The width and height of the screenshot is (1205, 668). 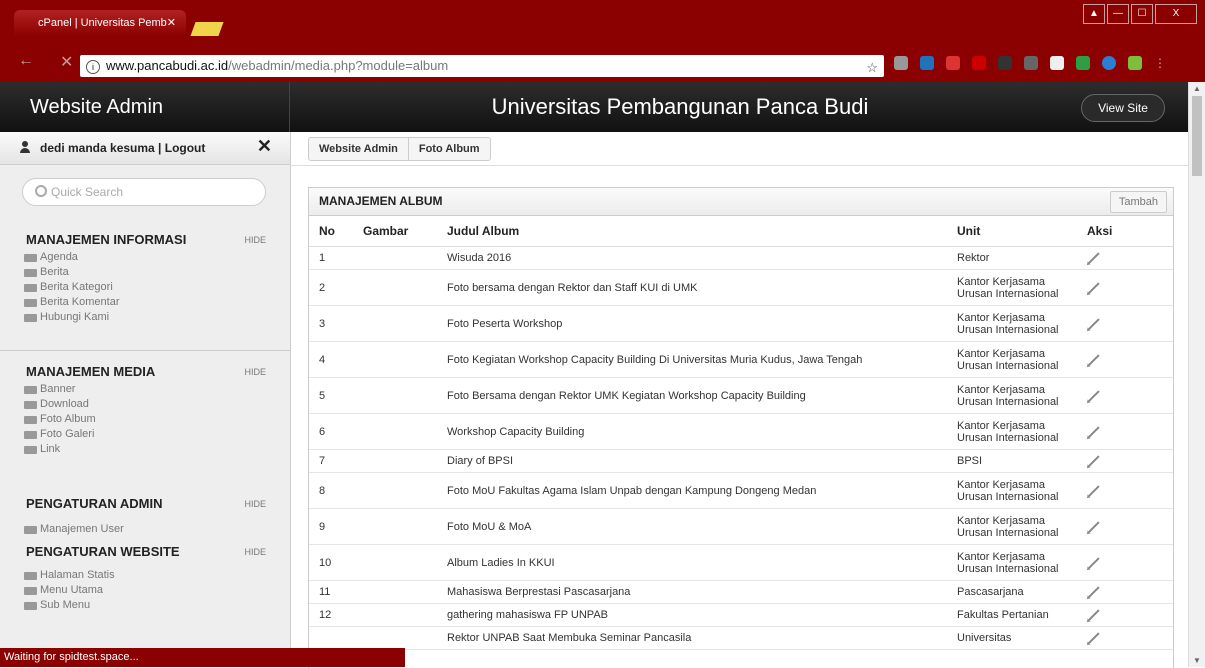 I want to click on sidebar-item-download: Download, so click(x=145, y=404).